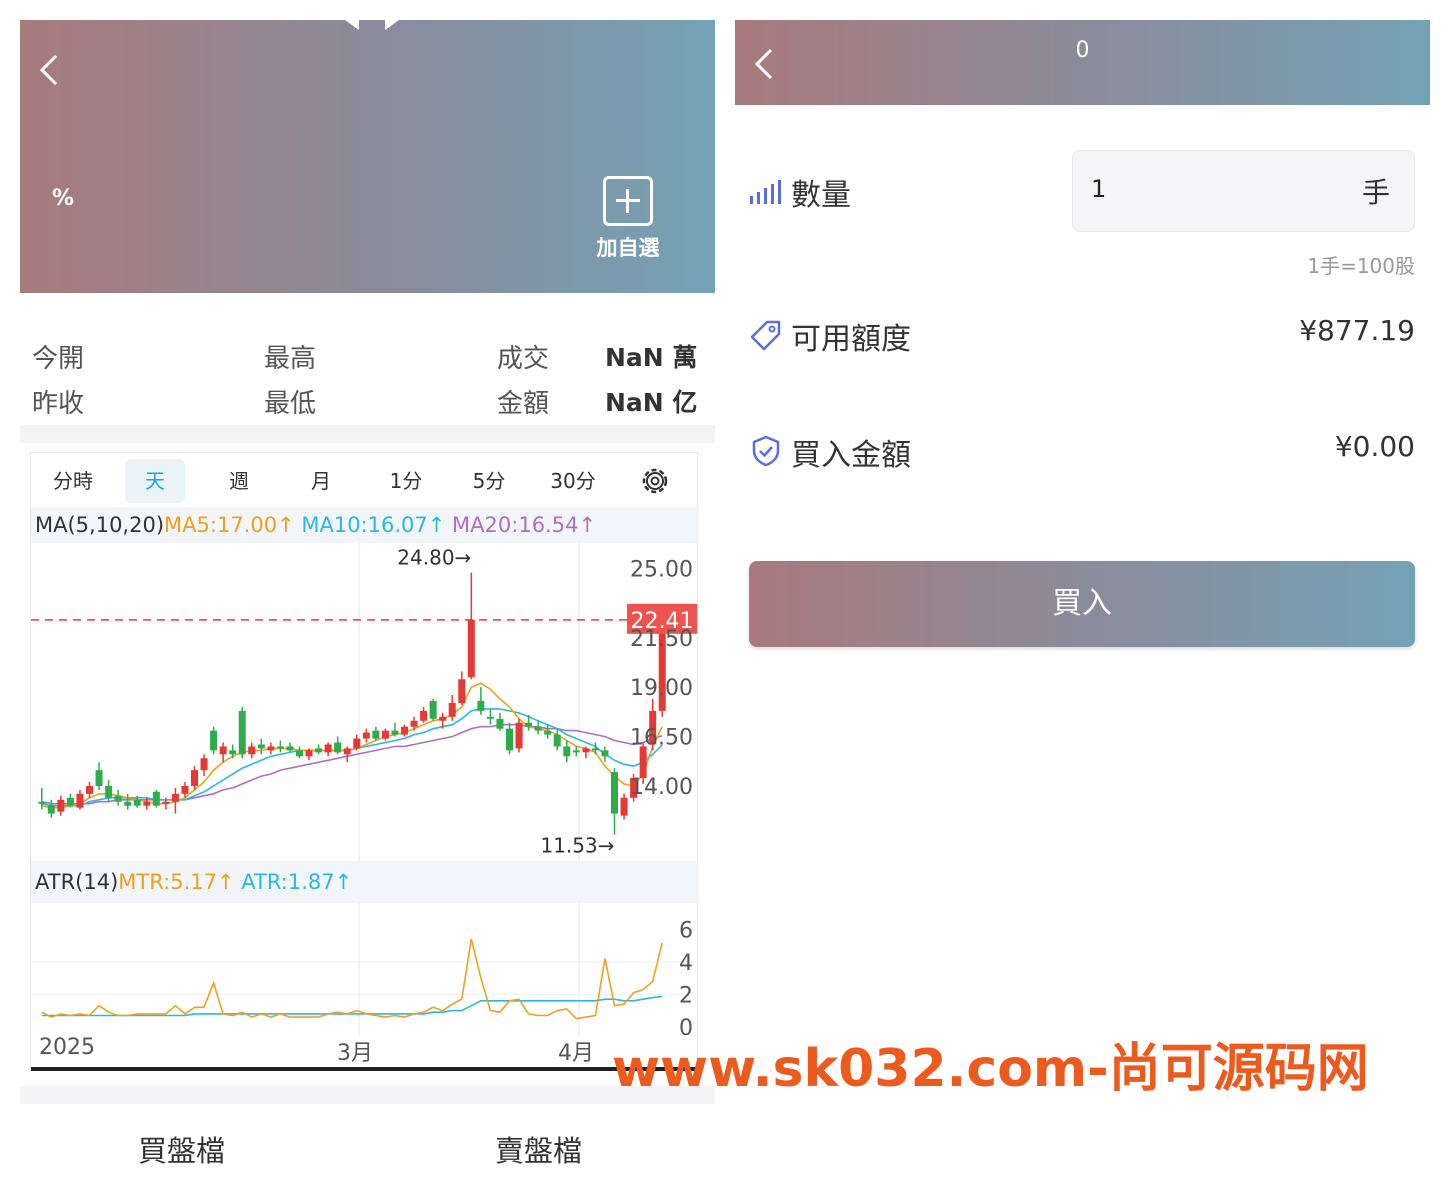  I want to click on add-watchlist-label: 加自選, so click(628, 248).